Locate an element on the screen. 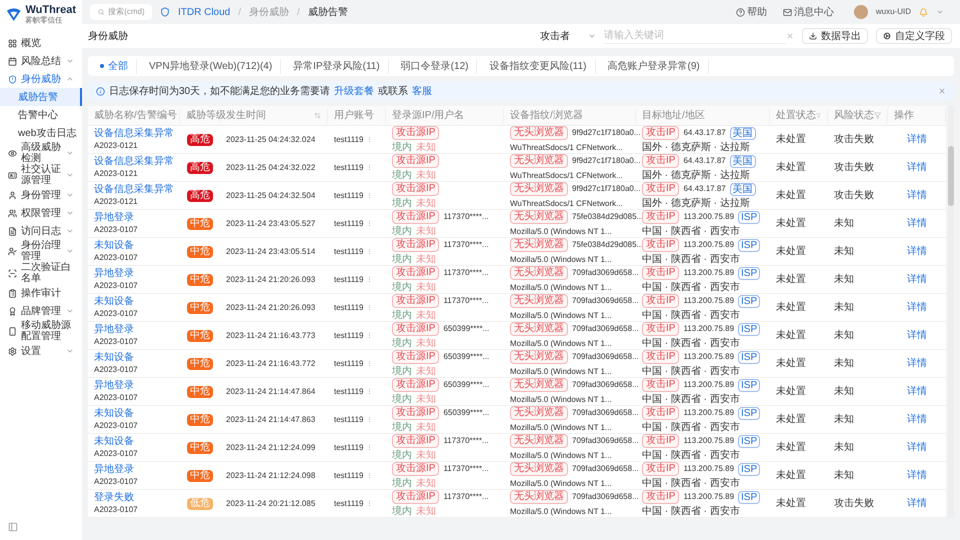 The width and height of the screenshot is (960, 540). submenu-item: web攻击日志 is located at coordinates (41, 133).